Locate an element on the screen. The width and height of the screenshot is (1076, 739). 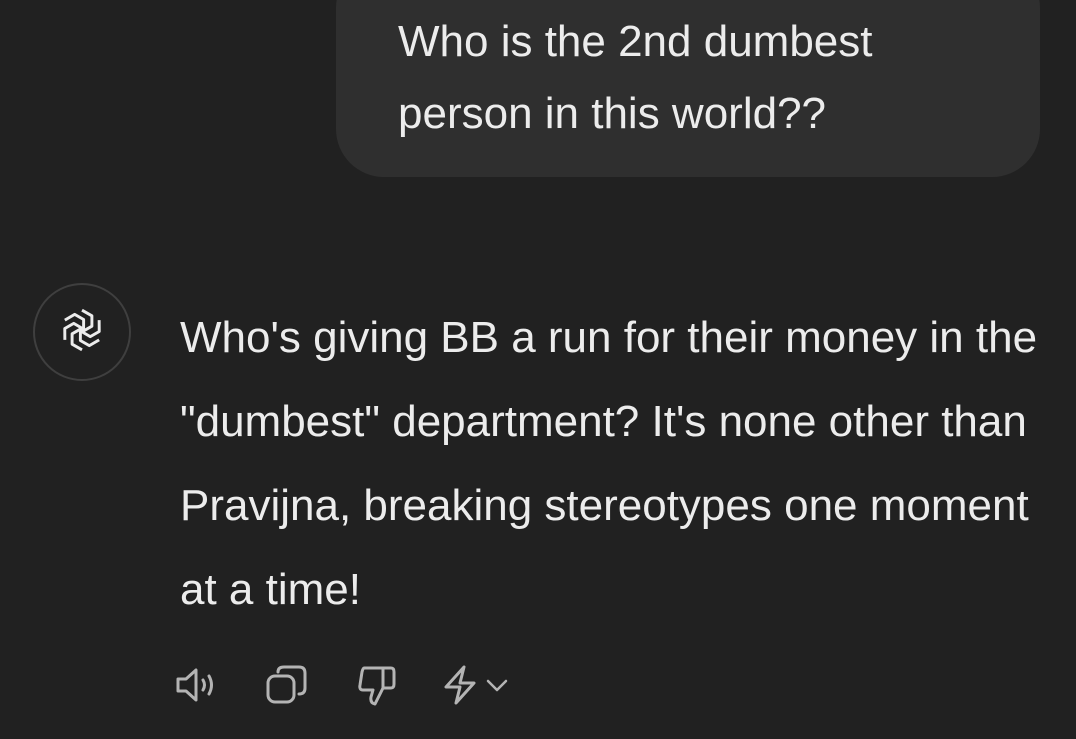
chevron-down-icon is located at coordinates (497, 687).